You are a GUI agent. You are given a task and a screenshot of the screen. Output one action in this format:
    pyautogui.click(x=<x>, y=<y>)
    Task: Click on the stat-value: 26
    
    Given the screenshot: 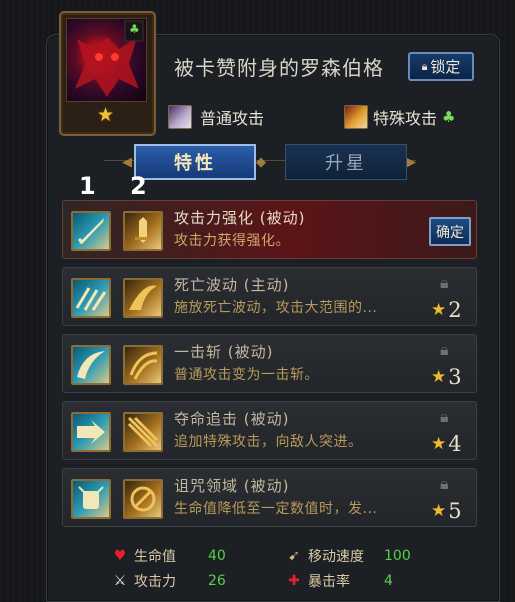 What is the action you would take?
    pyautogui.click(x=217, y=581)
    